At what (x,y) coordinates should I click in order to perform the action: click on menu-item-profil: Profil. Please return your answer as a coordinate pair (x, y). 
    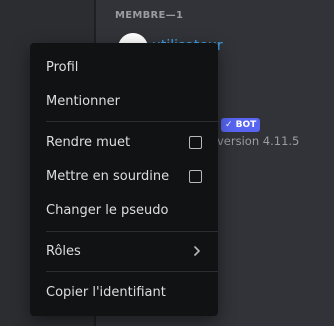
    Looking at the image, I should click on (124, 67).